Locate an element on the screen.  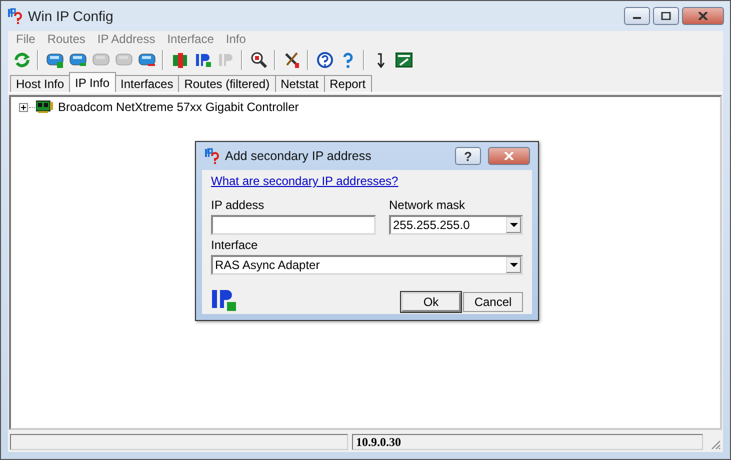
tree-item: Broadcom NetXtreme 57xx Gigabit Controller is located at coordinates (178, 107).